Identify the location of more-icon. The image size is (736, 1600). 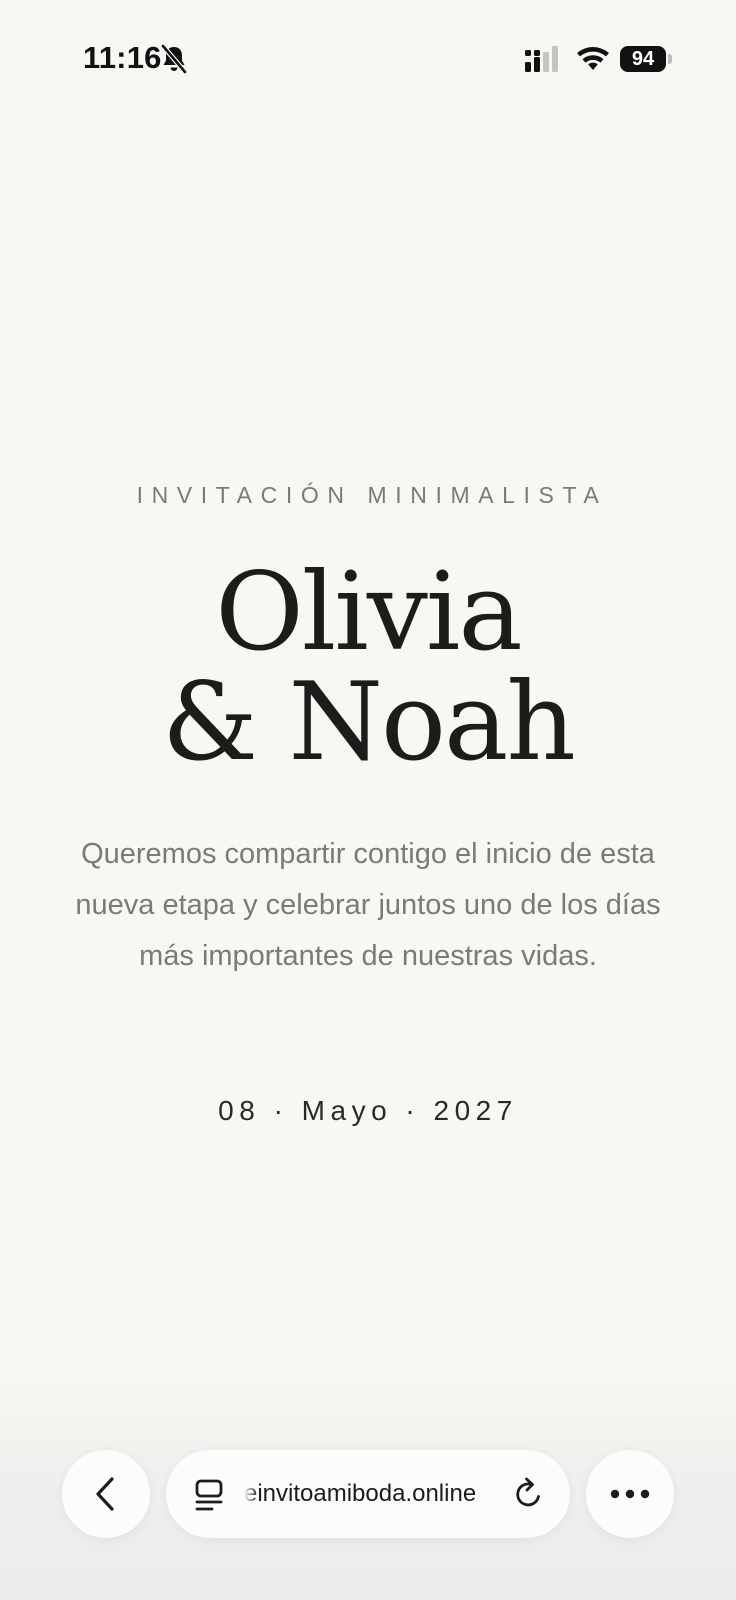
(630, 1494).